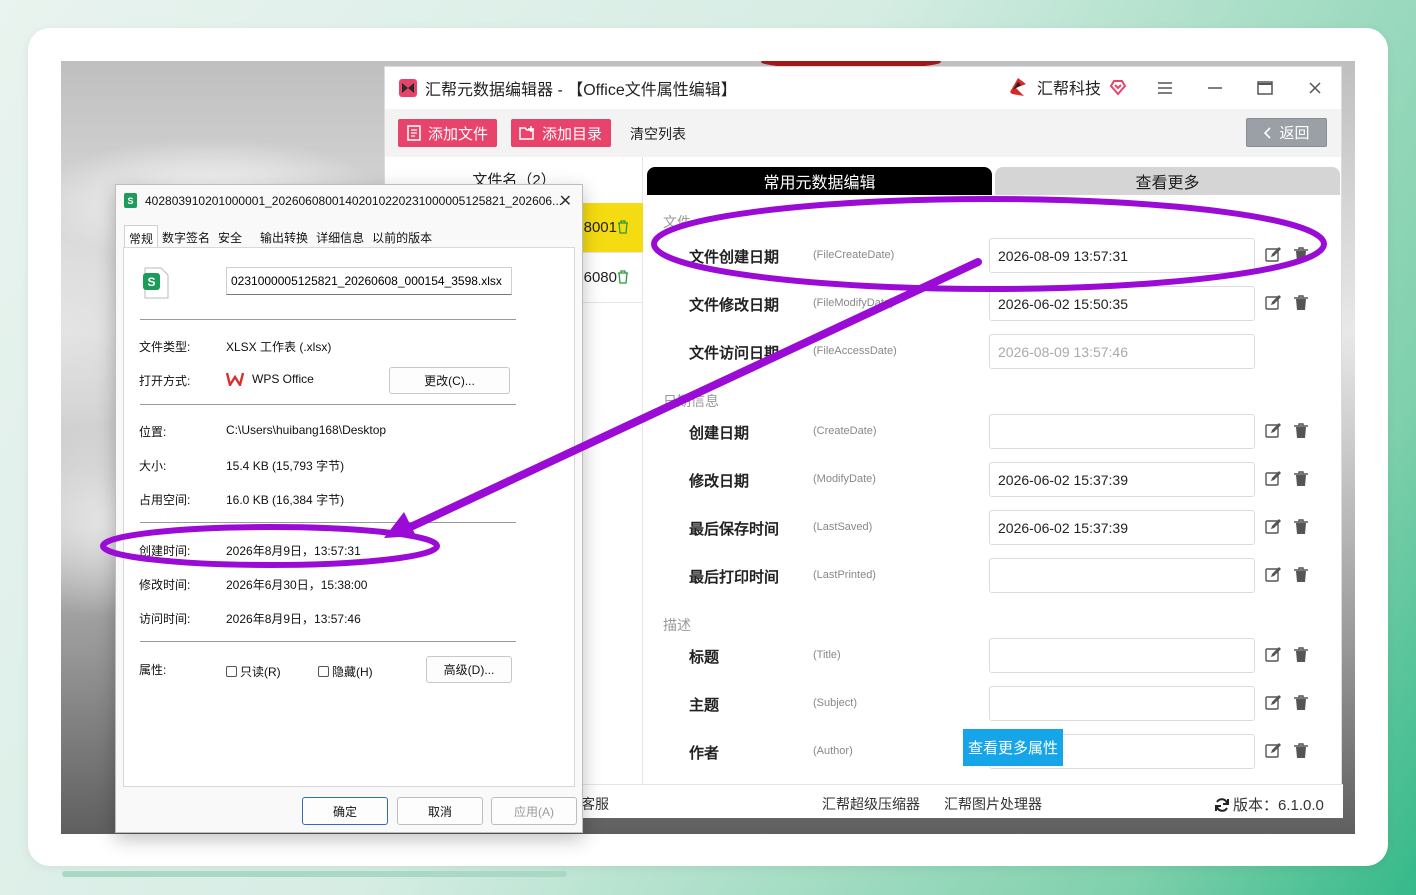 The height and width of the screenshot is (895, 1416). I want to click on field-file-access-date: 文件访问日期 (FileAccessDate), so click(993, 352).